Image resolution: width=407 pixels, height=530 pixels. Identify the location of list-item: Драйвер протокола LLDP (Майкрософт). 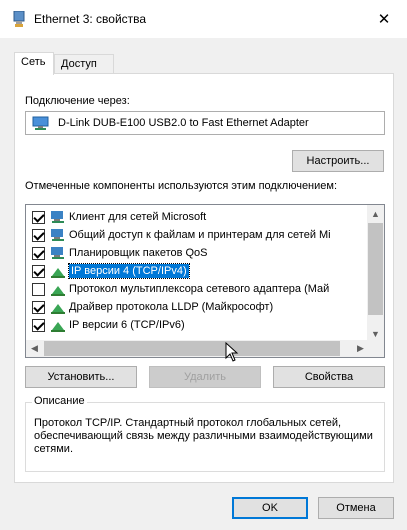
(193, 307).